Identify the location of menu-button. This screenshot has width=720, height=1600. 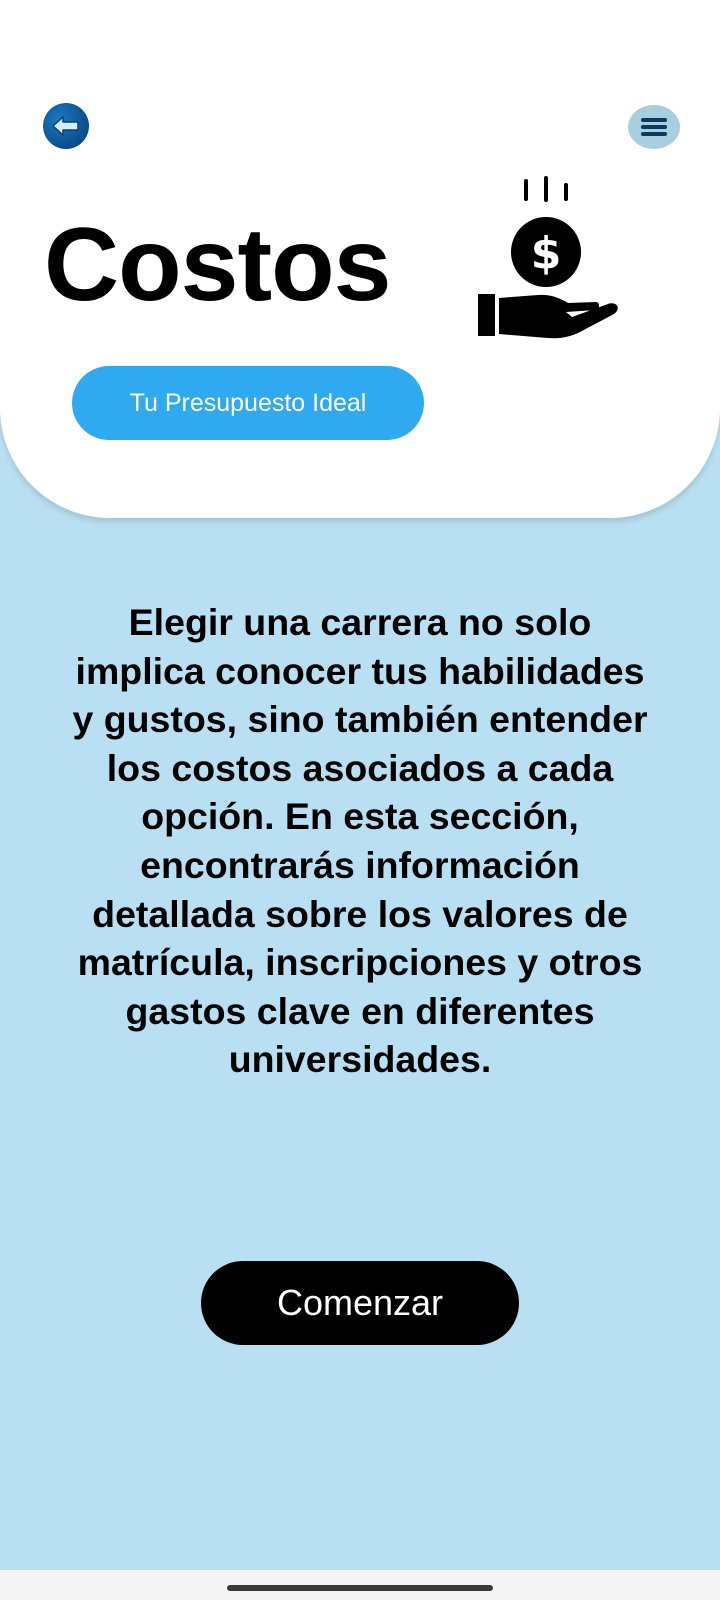
(654, 127).